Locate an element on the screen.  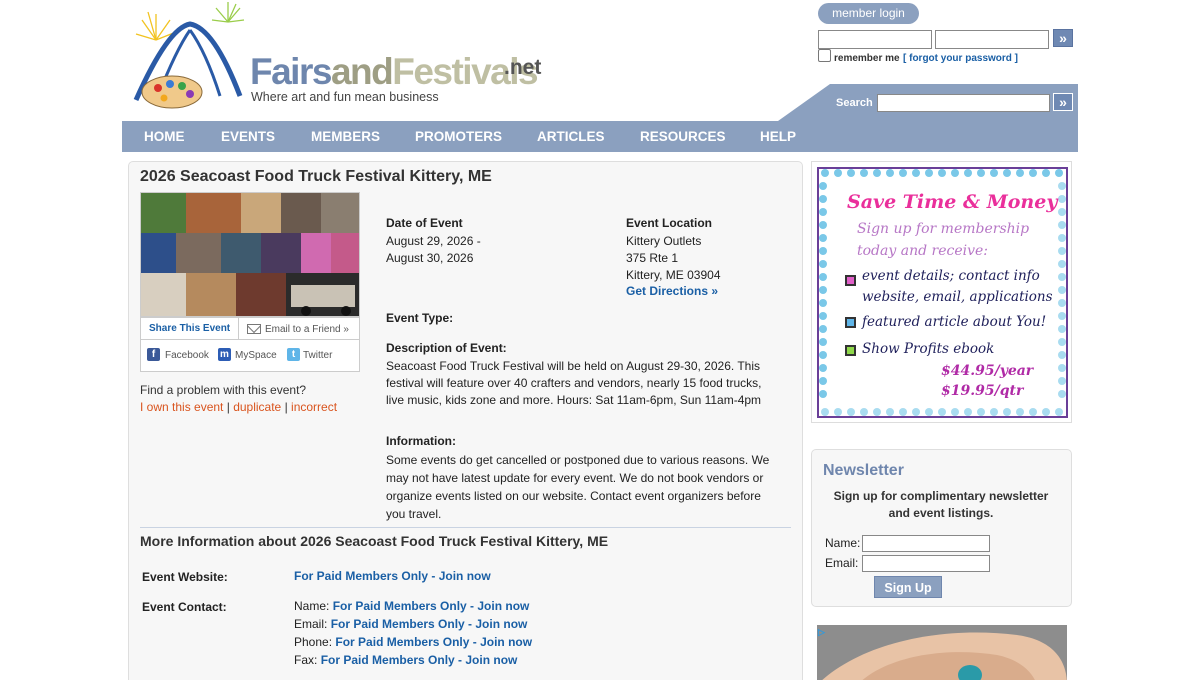
email-friend-link: Email to a Friend » is located at coordinates (307, 329).